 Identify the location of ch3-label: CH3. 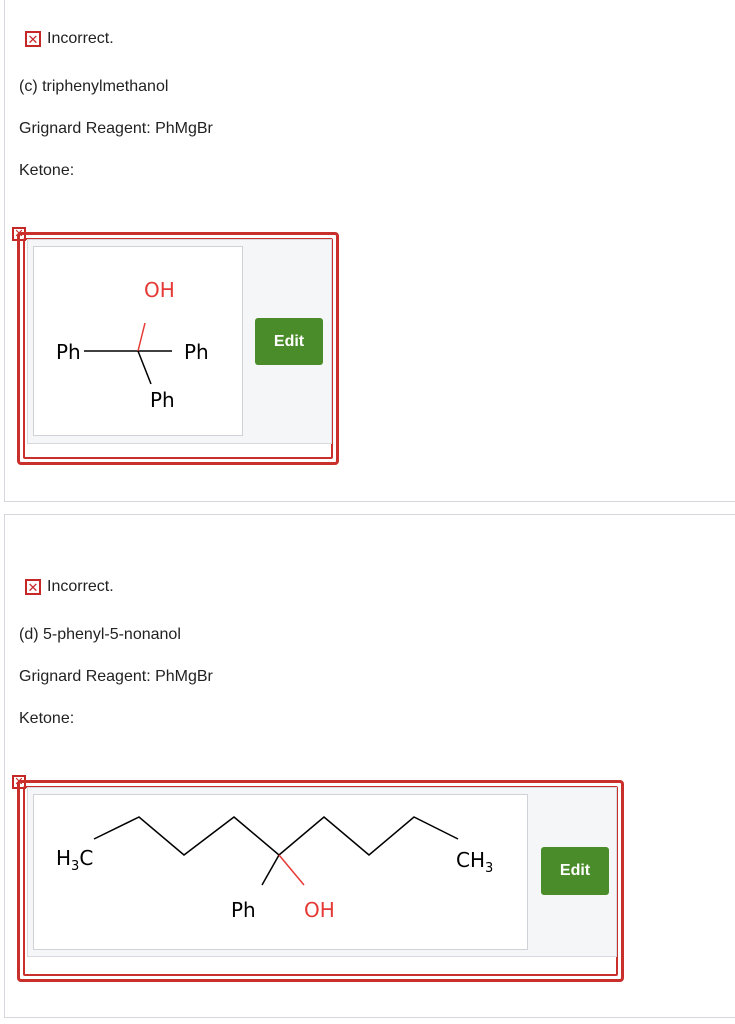
(474, 862).